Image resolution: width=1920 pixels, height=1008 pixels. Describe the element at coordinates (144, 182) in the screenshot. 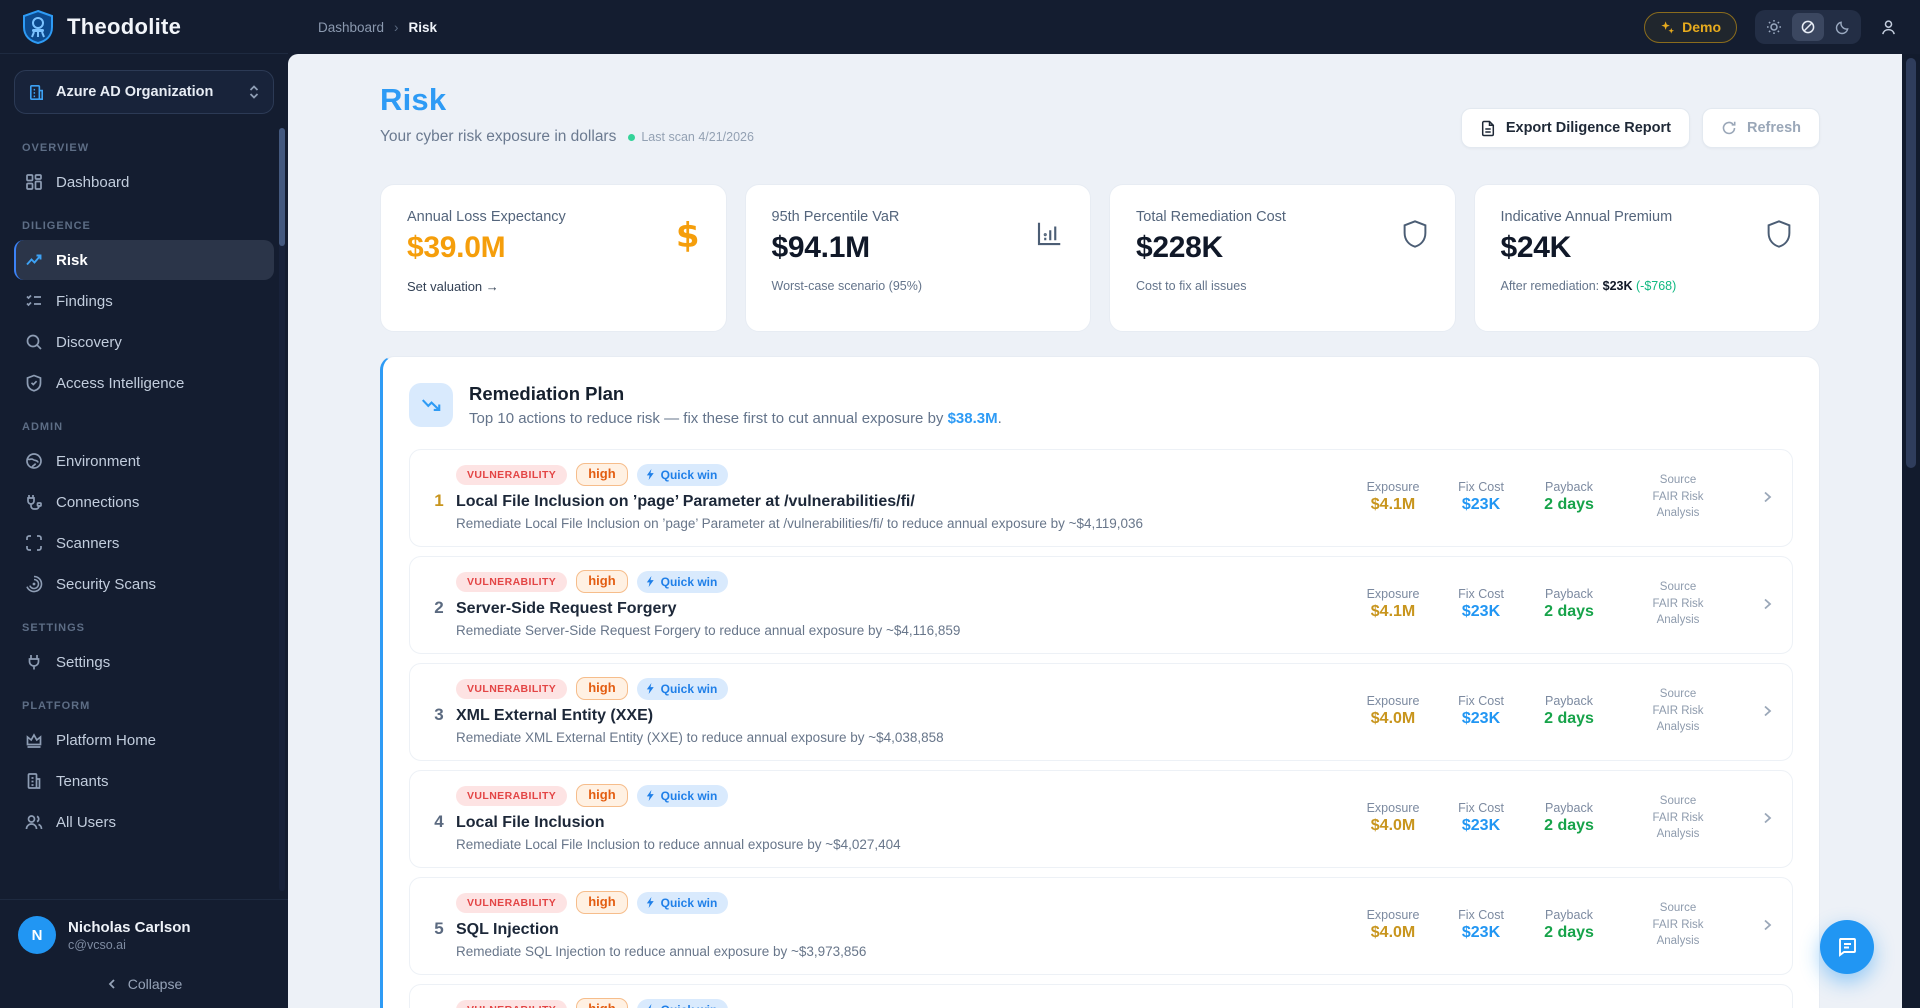

I see `sidebar-item-dashboard: Dashboard` at that location.